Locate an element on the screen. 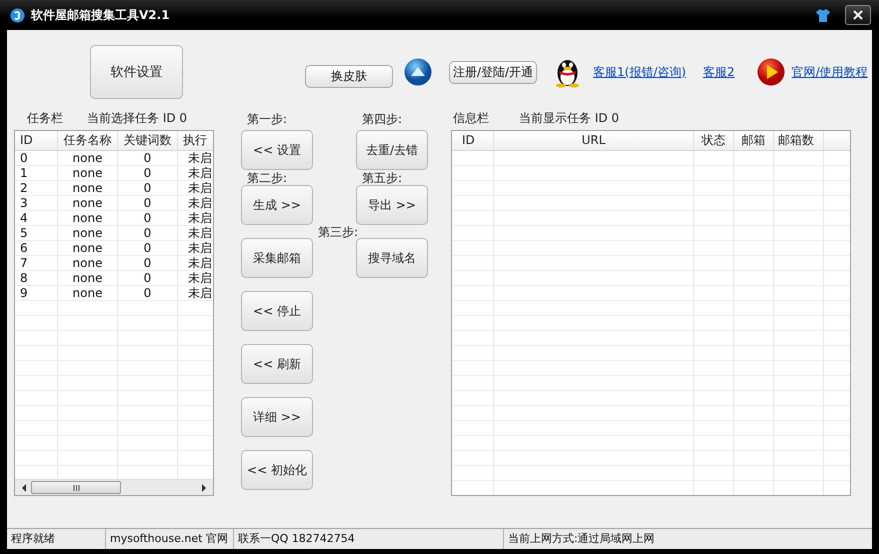 The width and height of the screenshot is (879, 554). close-button is located at coordinates (858, 15).